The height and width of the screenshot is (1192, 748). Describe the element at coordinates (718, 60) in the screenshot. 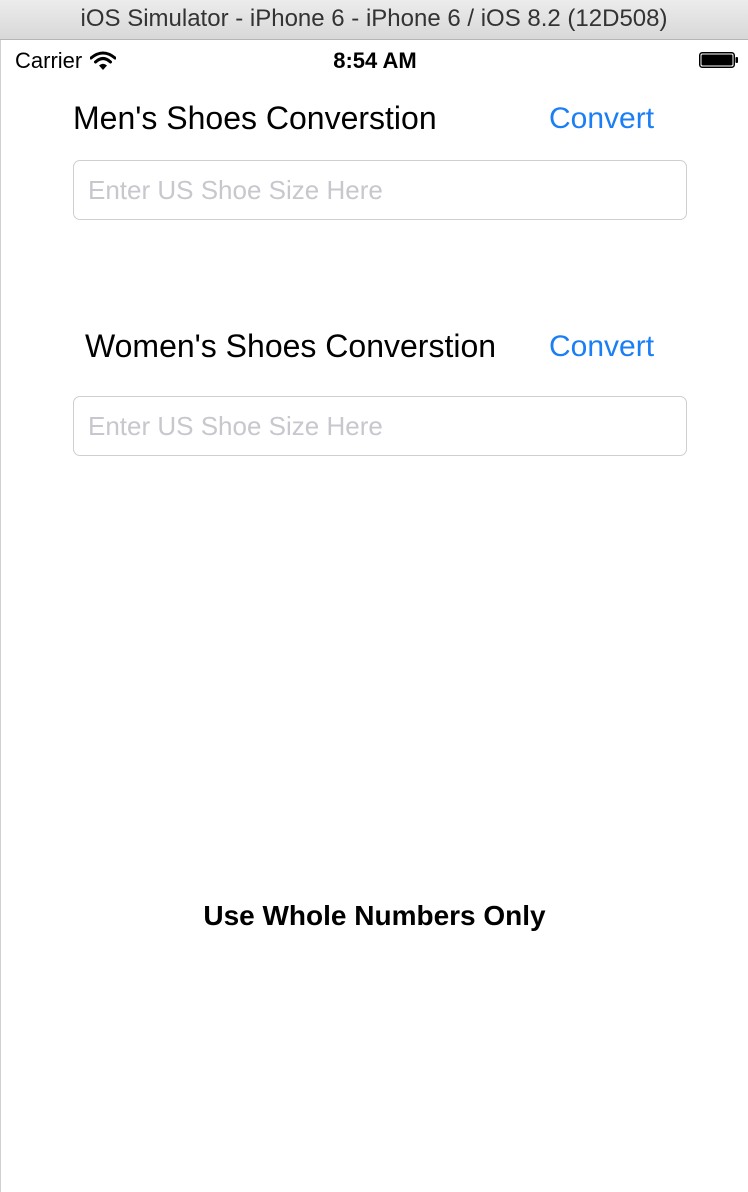

I see `battery-icon` at that location.